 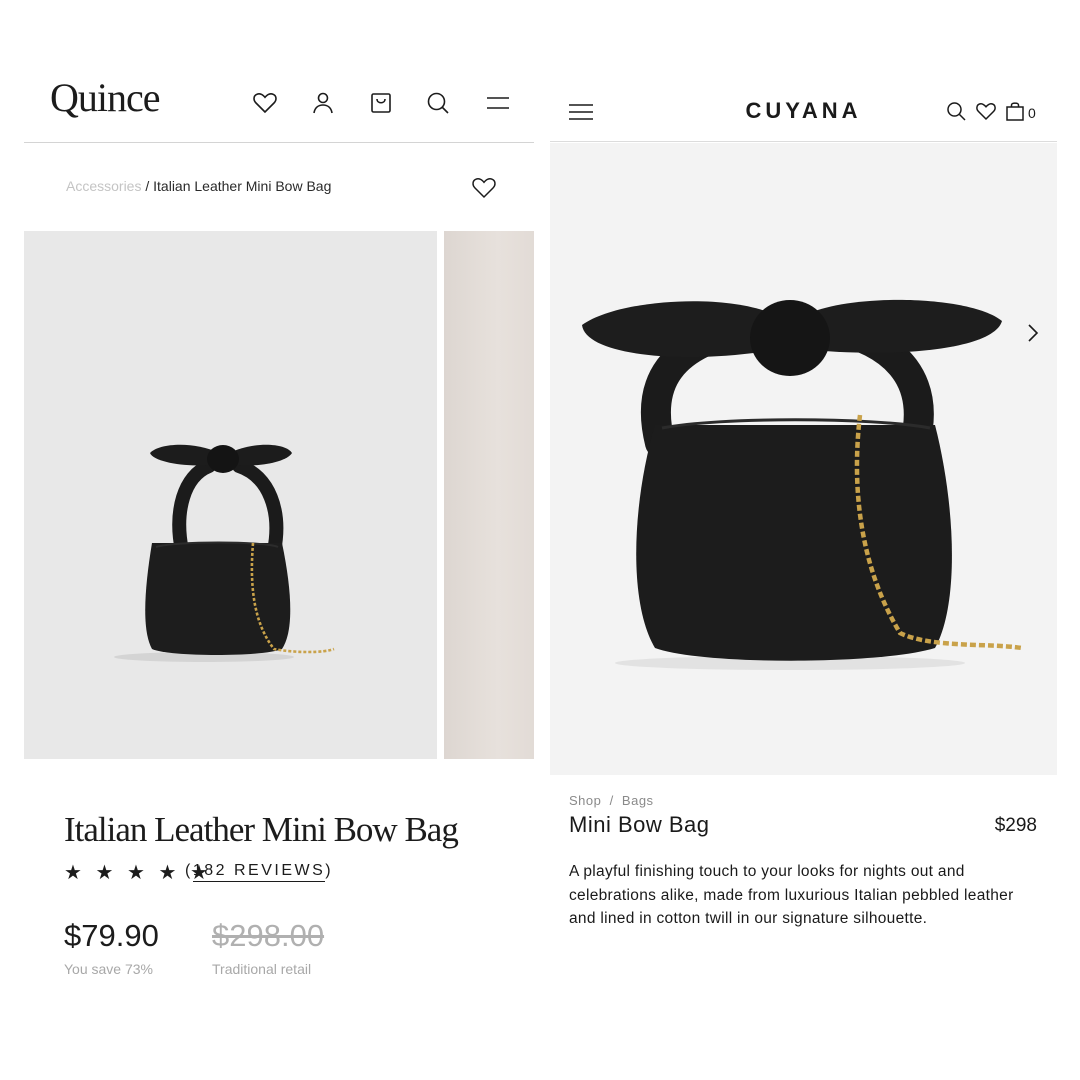 I want to click on reviews-count-label: 182 REVIEWS, so click(x=259, y=872).